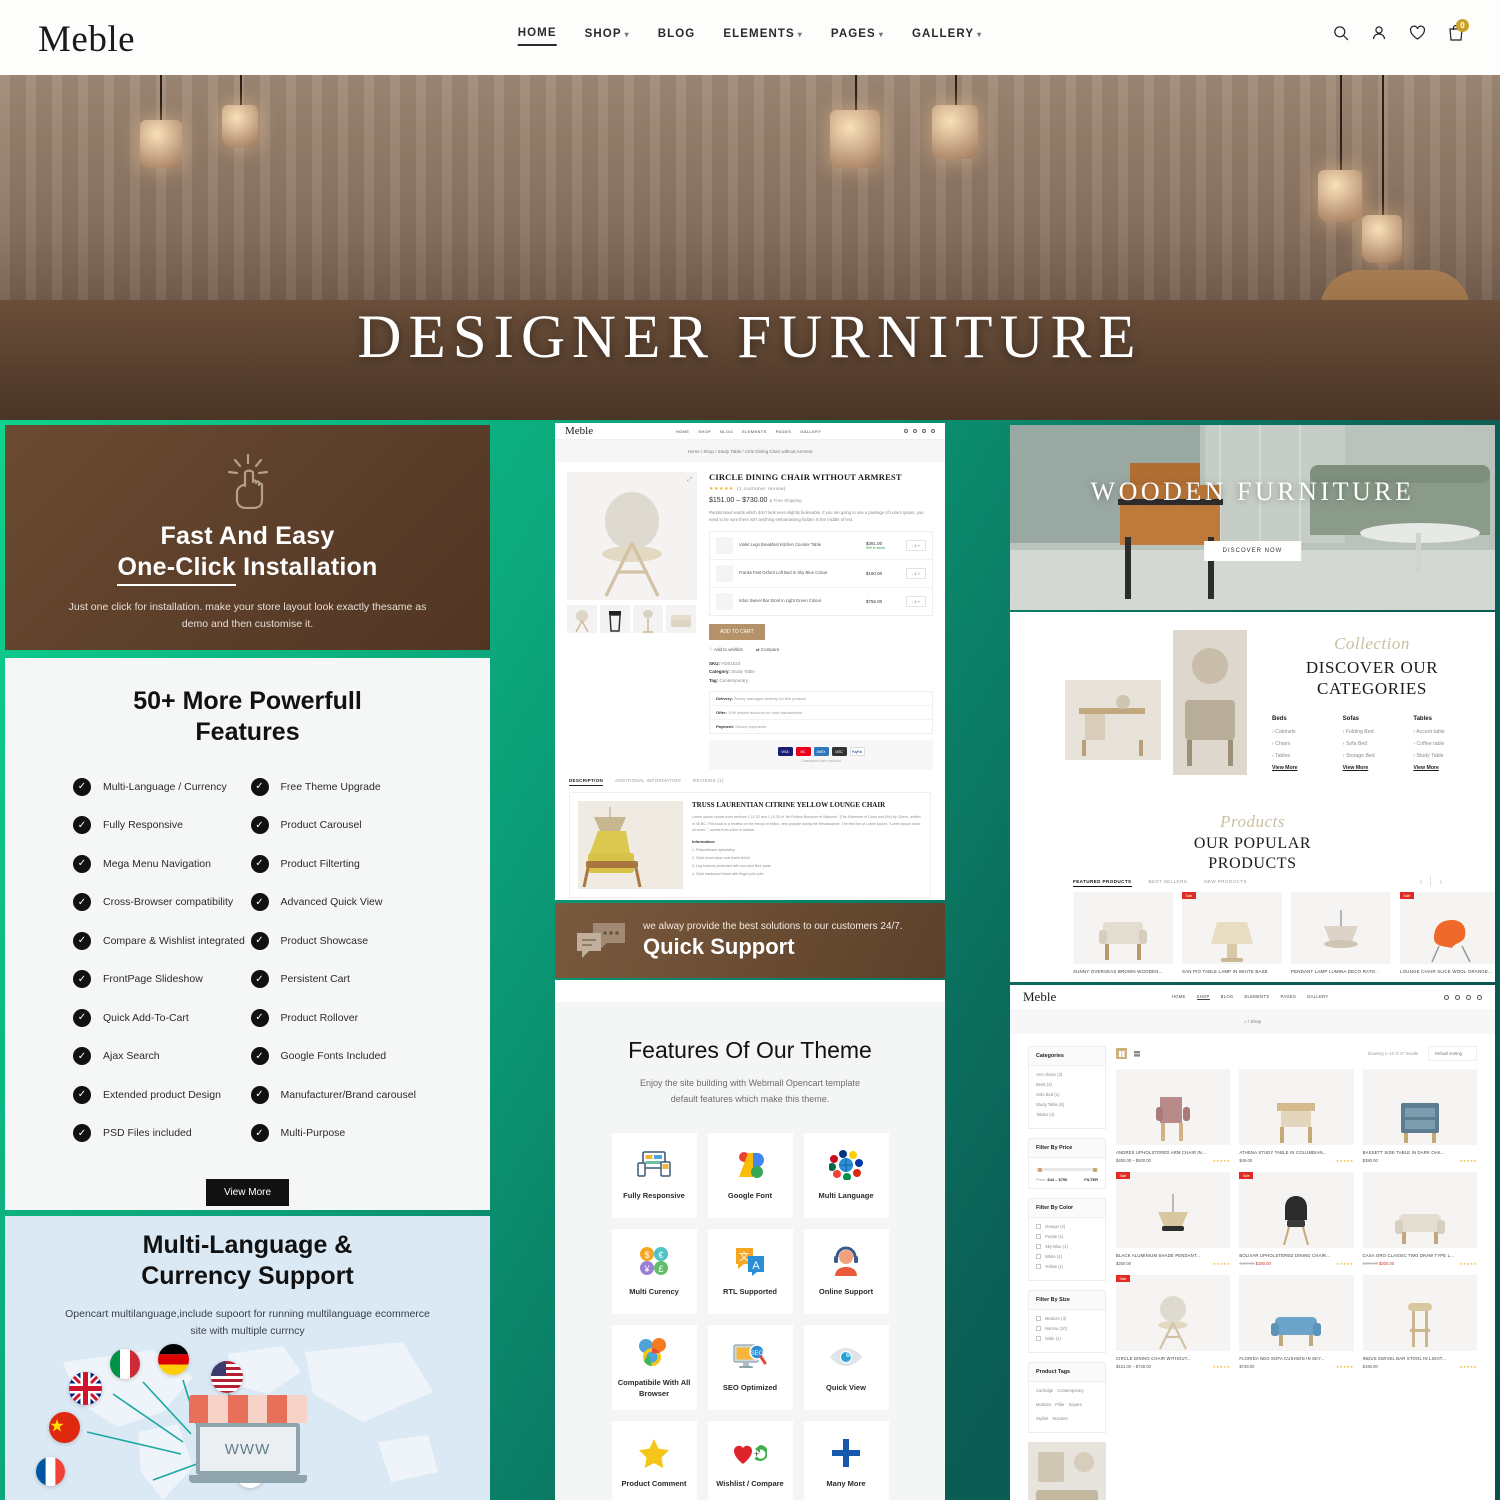  What do you see at coordinates (1136, 1053) in the screenshot?
I see `list-view-button` at bounding box center [1136, 1053].